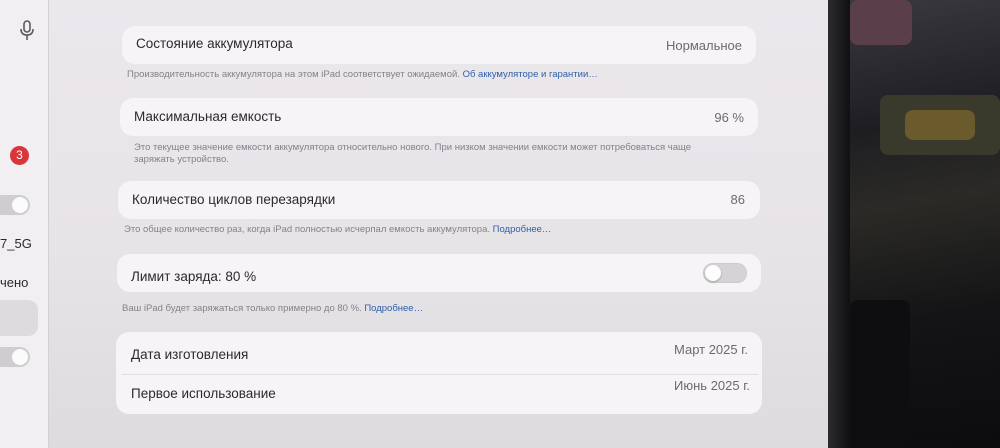 This screenshot has height=448, width=1000. What do you see at coordinates (181, 159) in the screenshot?
I see `footnote-line: заряжать устройство.` at bounding box center [181, 159].